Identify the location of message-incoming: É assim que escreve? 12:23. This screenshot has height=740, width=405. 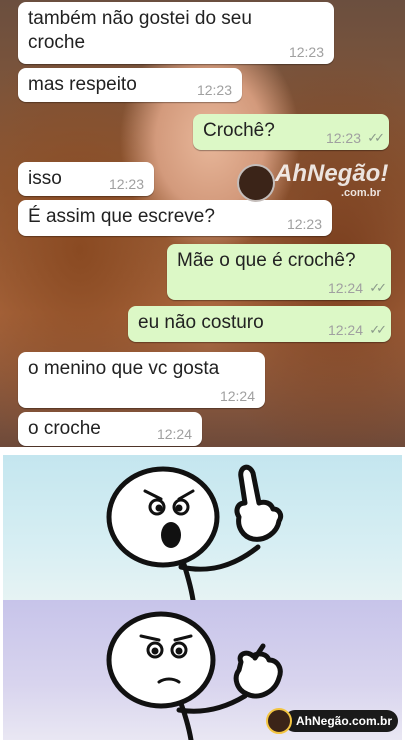
(175, 218).